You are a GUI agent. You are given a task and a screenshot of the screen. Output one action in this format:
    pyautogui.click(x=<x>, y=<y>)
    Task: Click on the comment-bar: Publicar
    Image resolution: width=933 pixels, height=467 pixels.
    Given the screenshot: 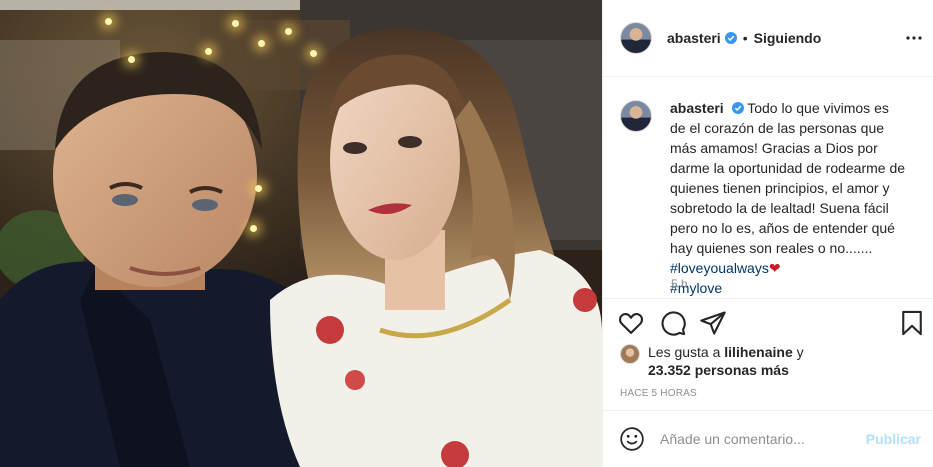 What is the action you would take?
    pyautogui.click(x=768, y=439)
    